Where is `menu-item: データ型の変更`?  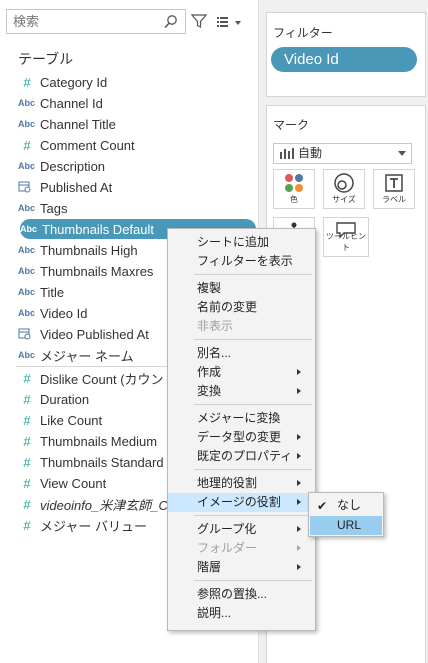 menu-item: データ型の変更 is located at coordinates (241, 437).